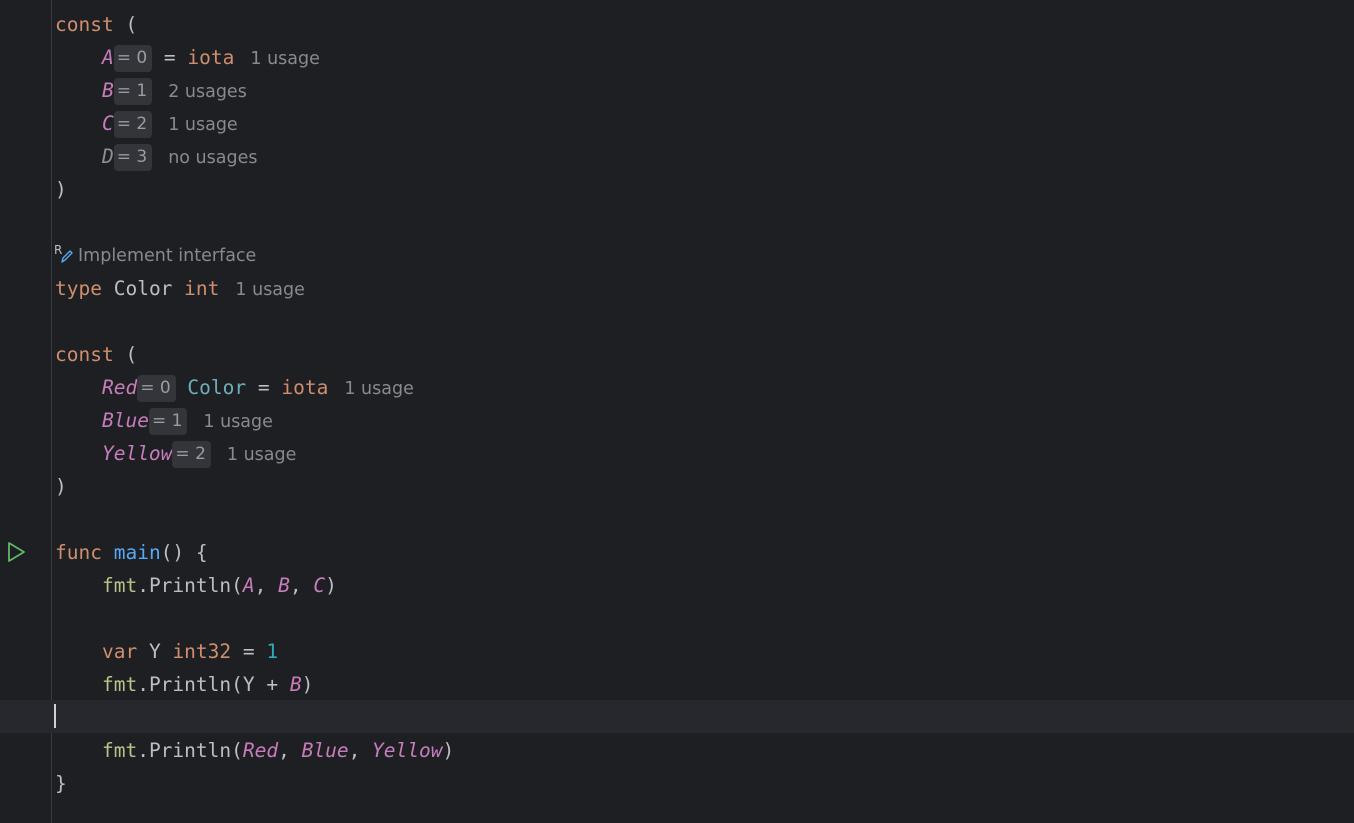 The width and height of the screenshot is (1354, 823). Describe the element at coordinates (125, 420) in the screenshot. I see `constant-name: Blue` at that location.